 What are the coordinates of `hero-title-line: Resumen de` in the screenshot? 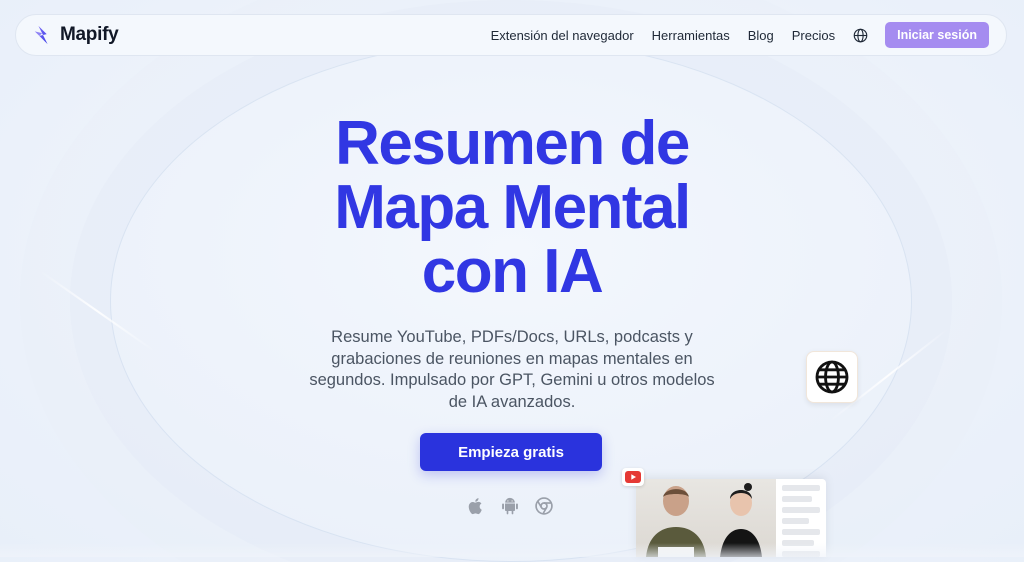 It's located at (512, 143).